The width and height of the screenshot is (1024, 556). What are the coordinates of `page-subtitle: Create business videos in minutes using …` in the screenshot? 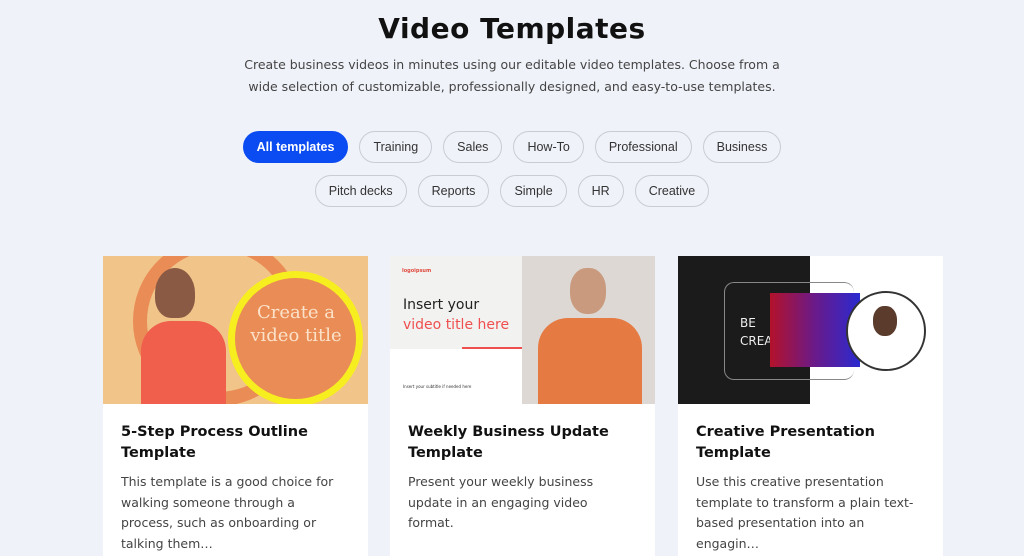 It's located at (512, 75).